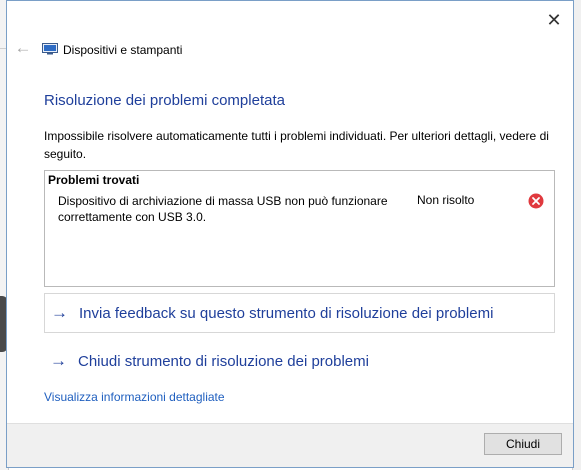 Image resolution: width=581 pixels, height=470 pixels. I want to click on devices-printers-icon, so click(50, 49).